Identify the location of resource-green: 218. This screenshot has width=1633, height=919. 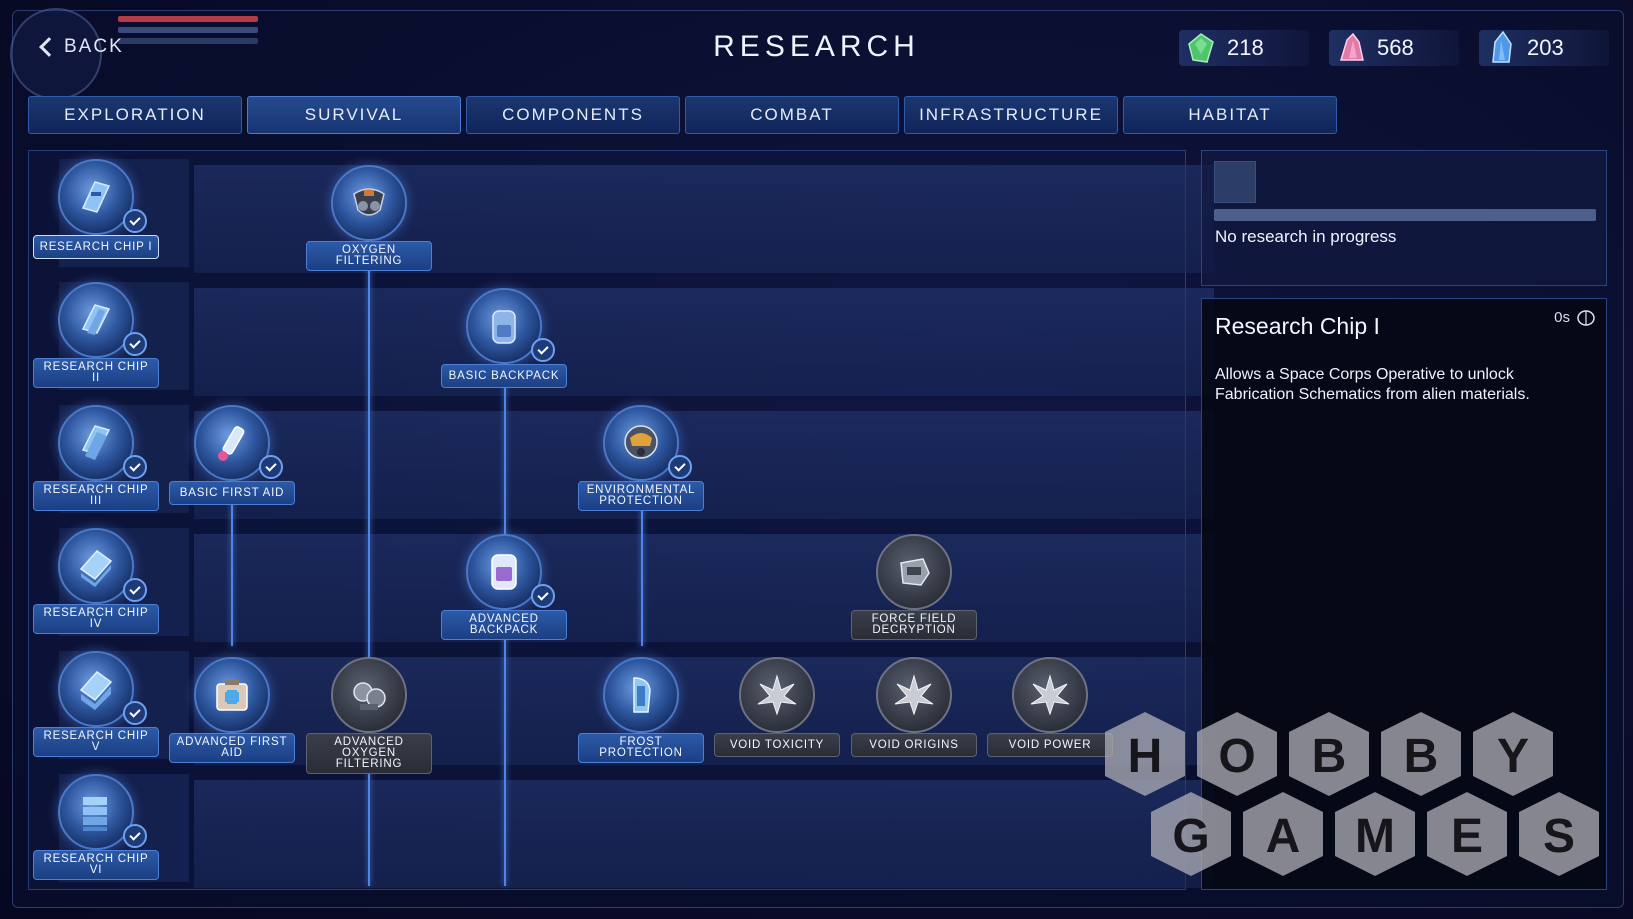
(1244, 48).